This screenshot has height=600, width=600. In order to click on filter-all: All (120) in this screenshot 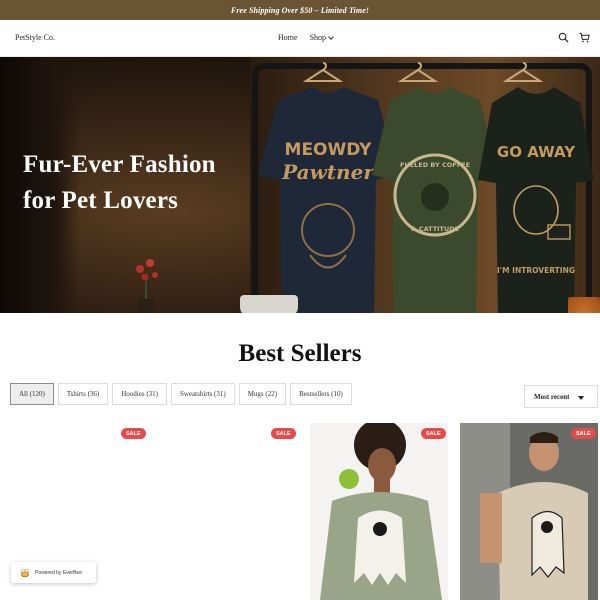, I will do `click(32, 394)`.